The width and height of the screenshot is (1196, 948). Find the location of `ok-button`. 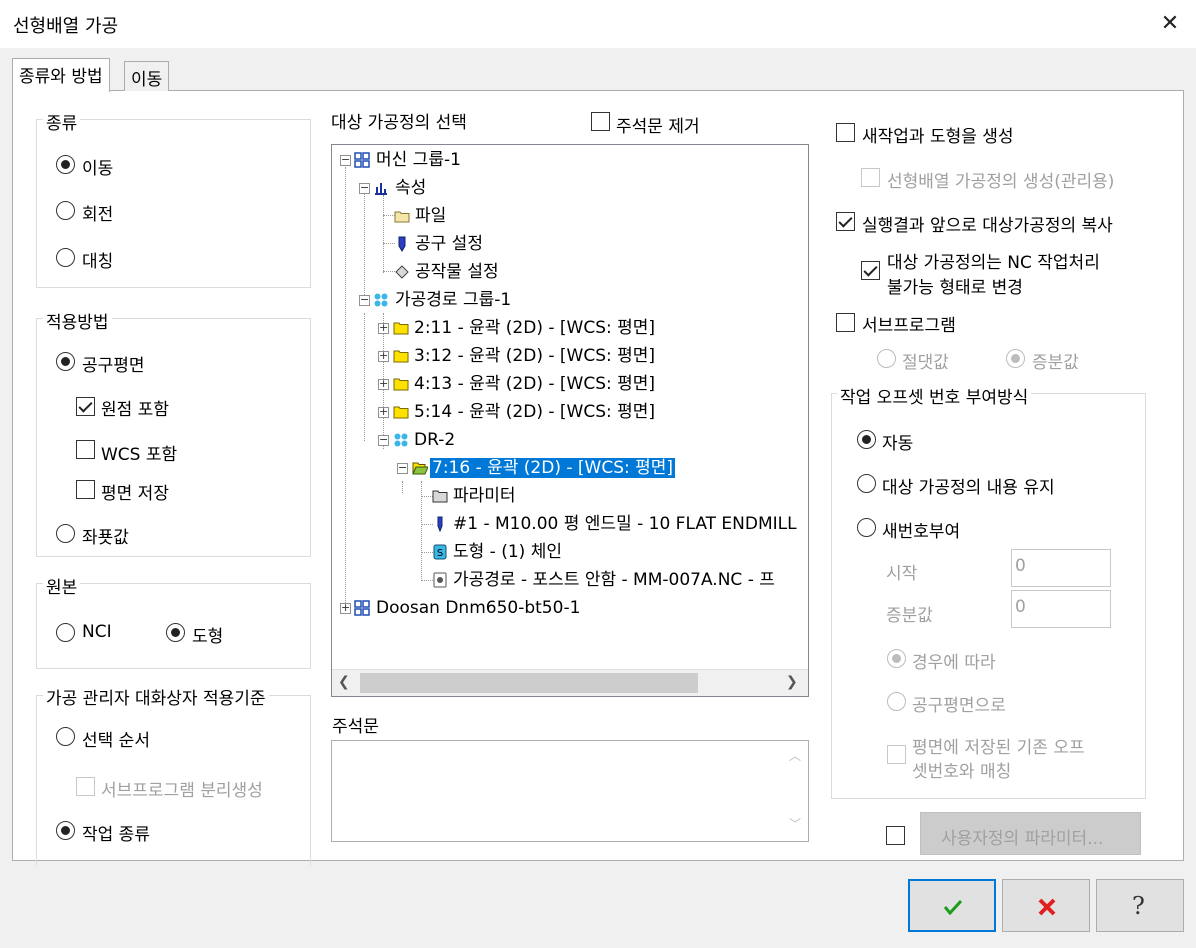

ok-button is located at coordinates (952, 905).